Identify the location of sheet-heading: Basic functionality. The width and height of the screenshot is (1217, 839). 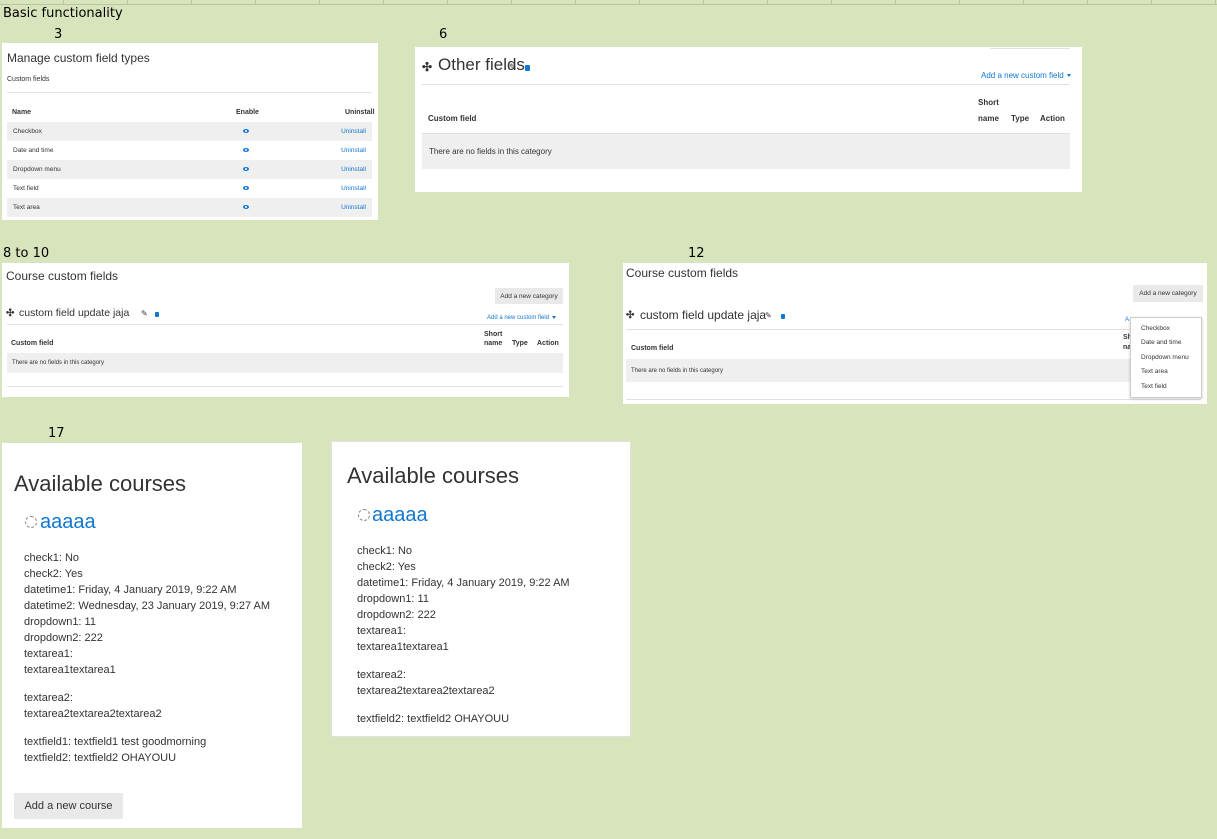
(63, 13).